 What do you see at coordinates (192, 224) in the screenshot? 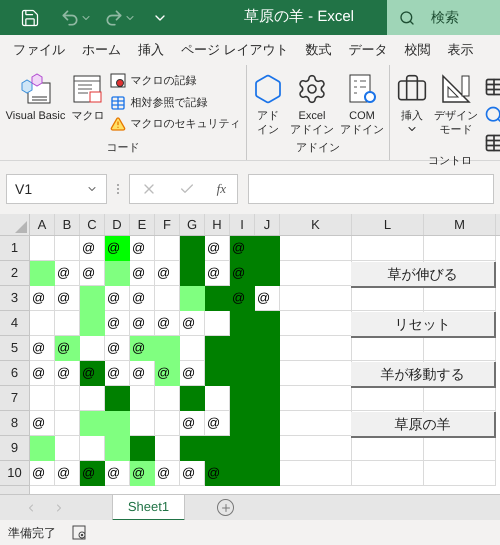
I see `column-header: G` at bounding box center [192, 224].